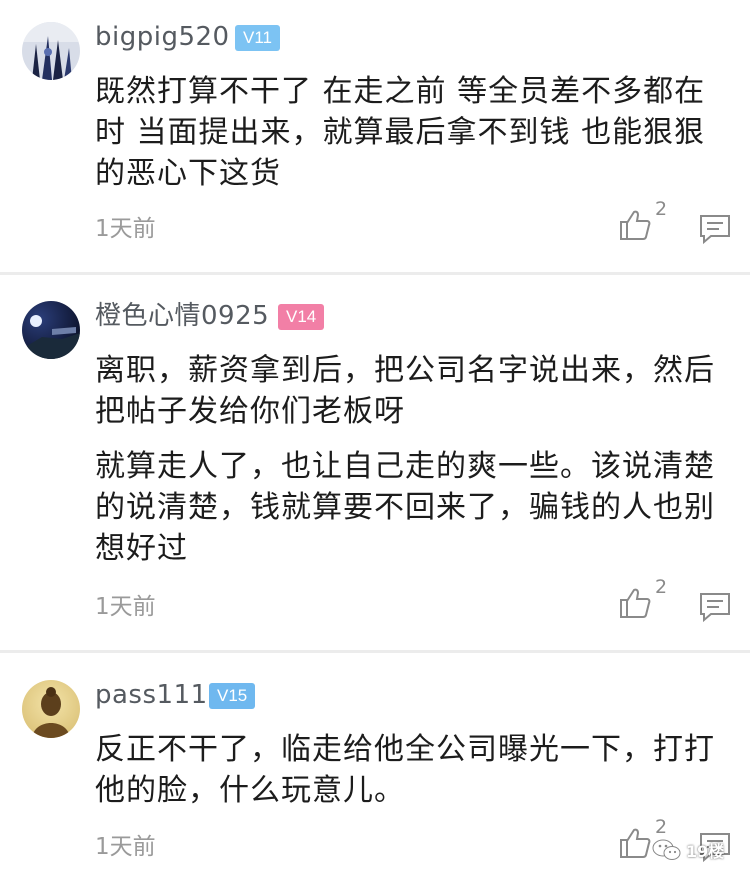  Describe the element at coordinates (666, 849) in the screenshot. I see `wechat-icon` at that location.